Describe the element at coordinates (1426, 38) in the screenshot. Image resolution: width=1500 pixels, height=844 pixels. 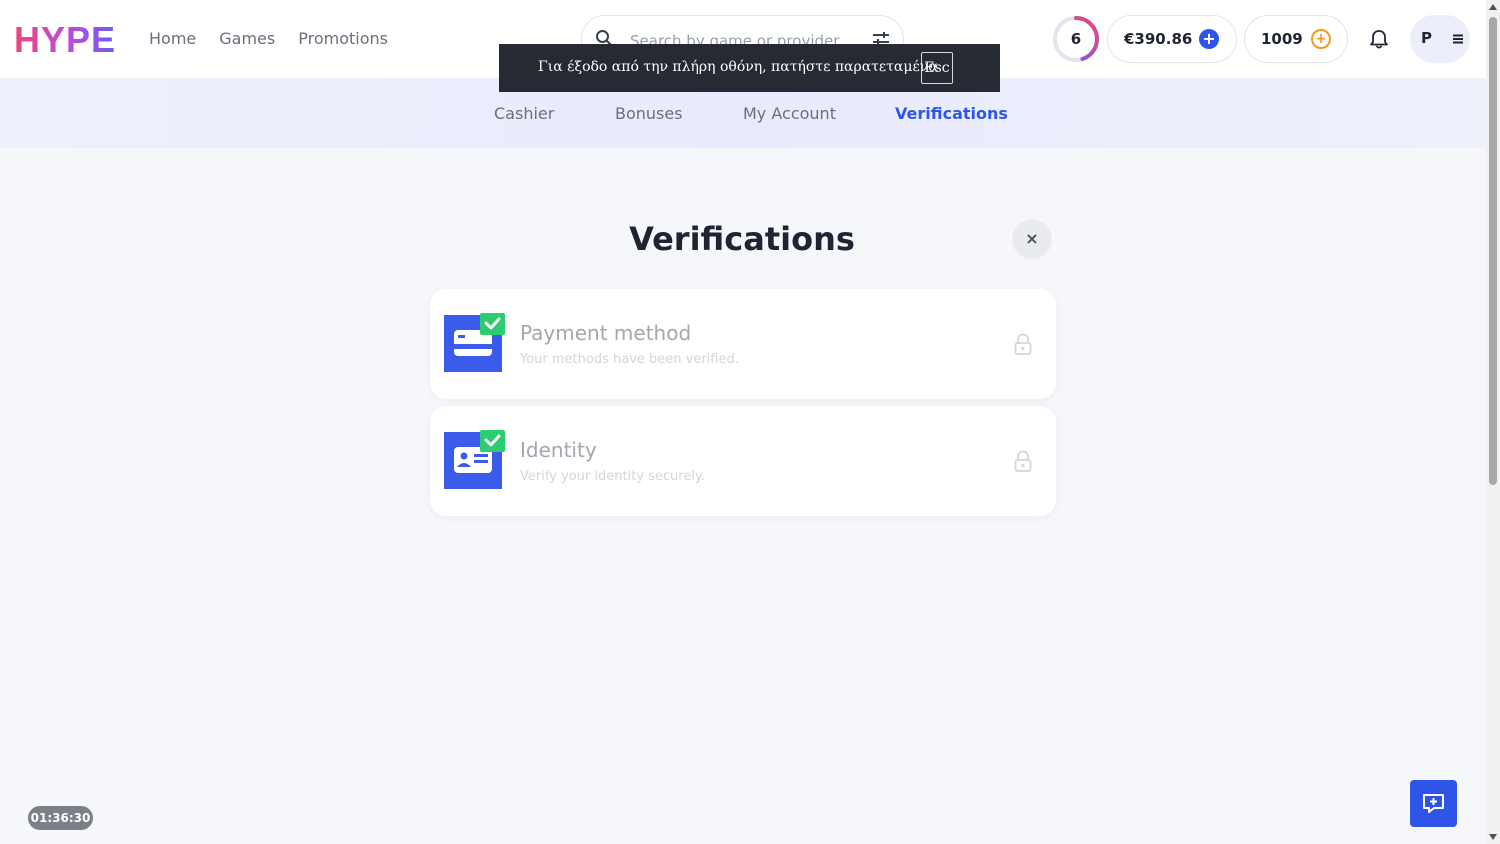
I see `avatar: P` at that location.